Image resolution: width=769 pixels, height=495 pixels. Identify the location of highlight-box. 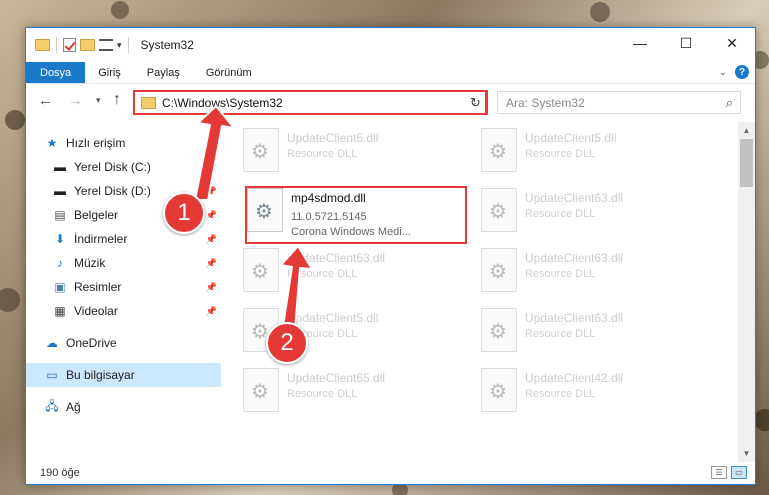
(356, 215).